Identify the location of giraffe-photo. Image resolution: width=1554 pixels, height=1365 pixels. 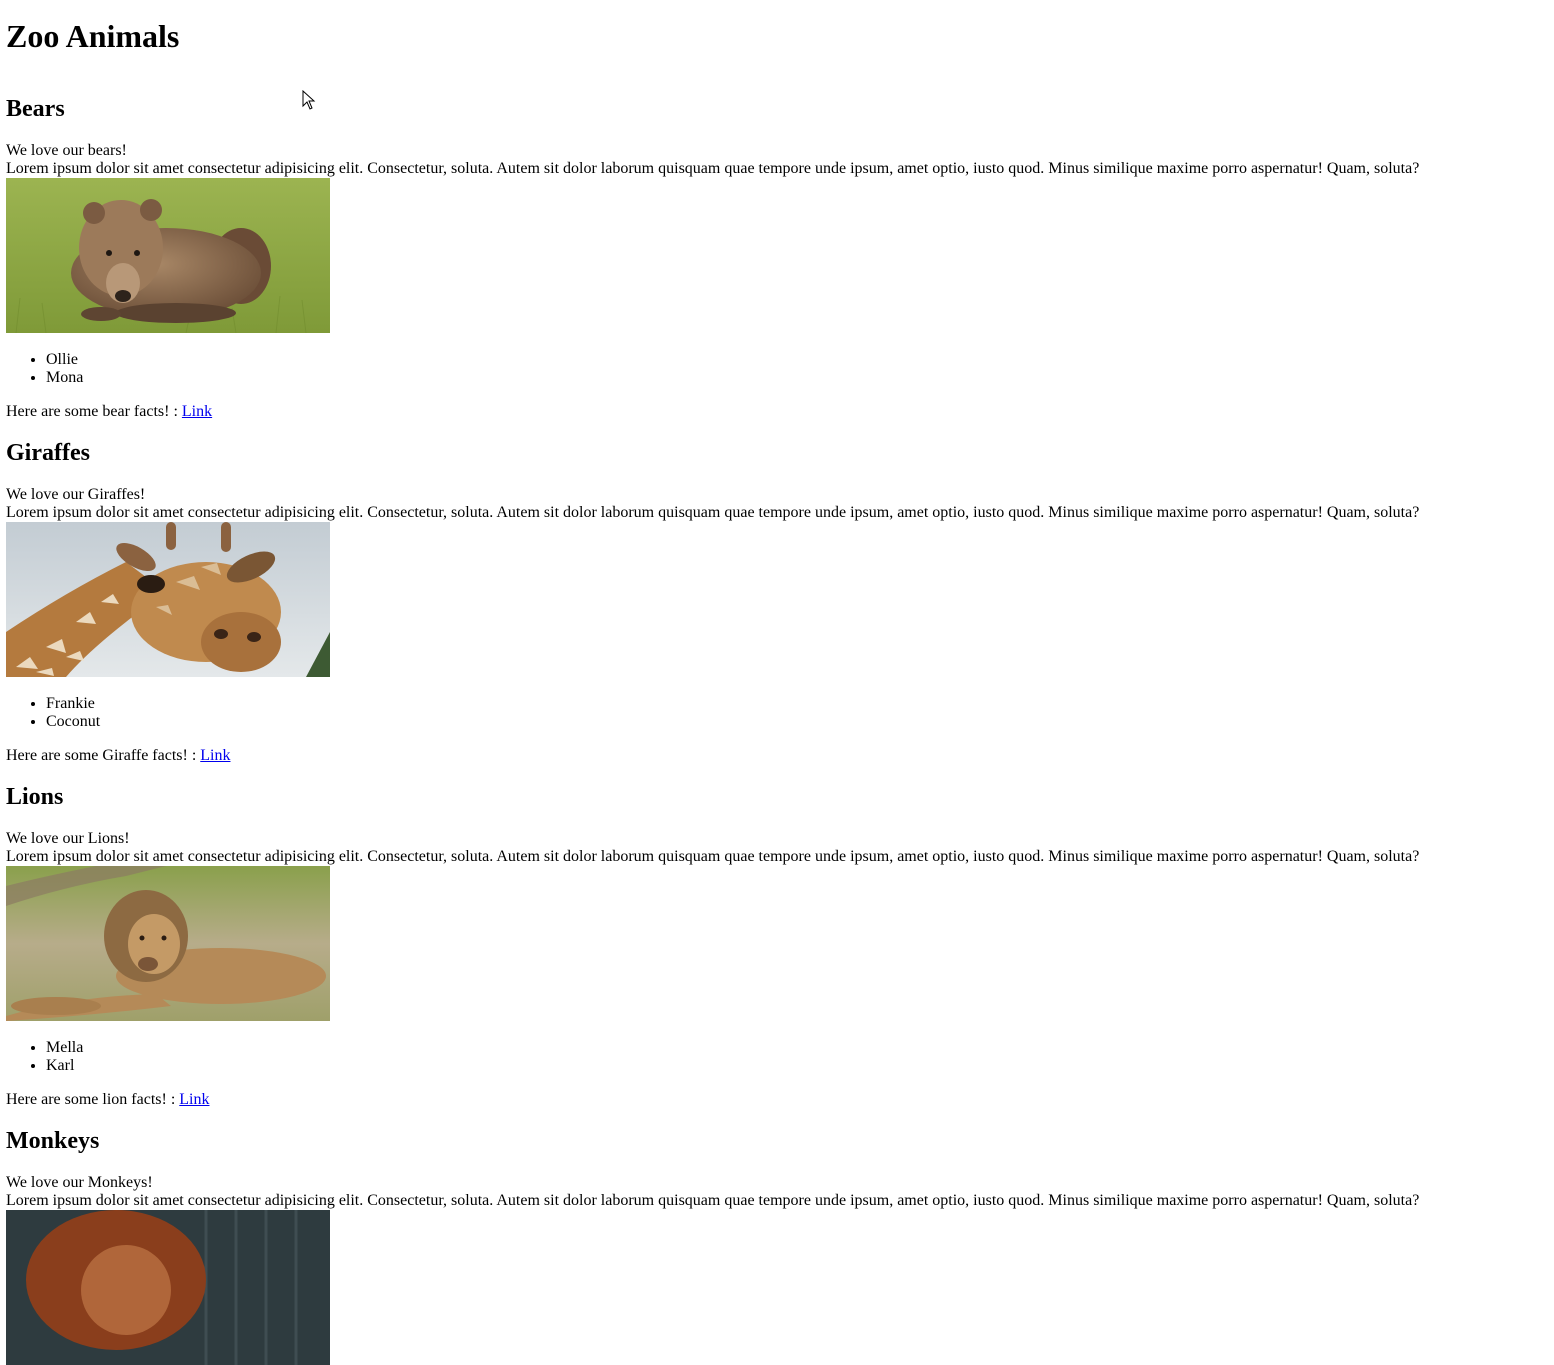
(168, 599).